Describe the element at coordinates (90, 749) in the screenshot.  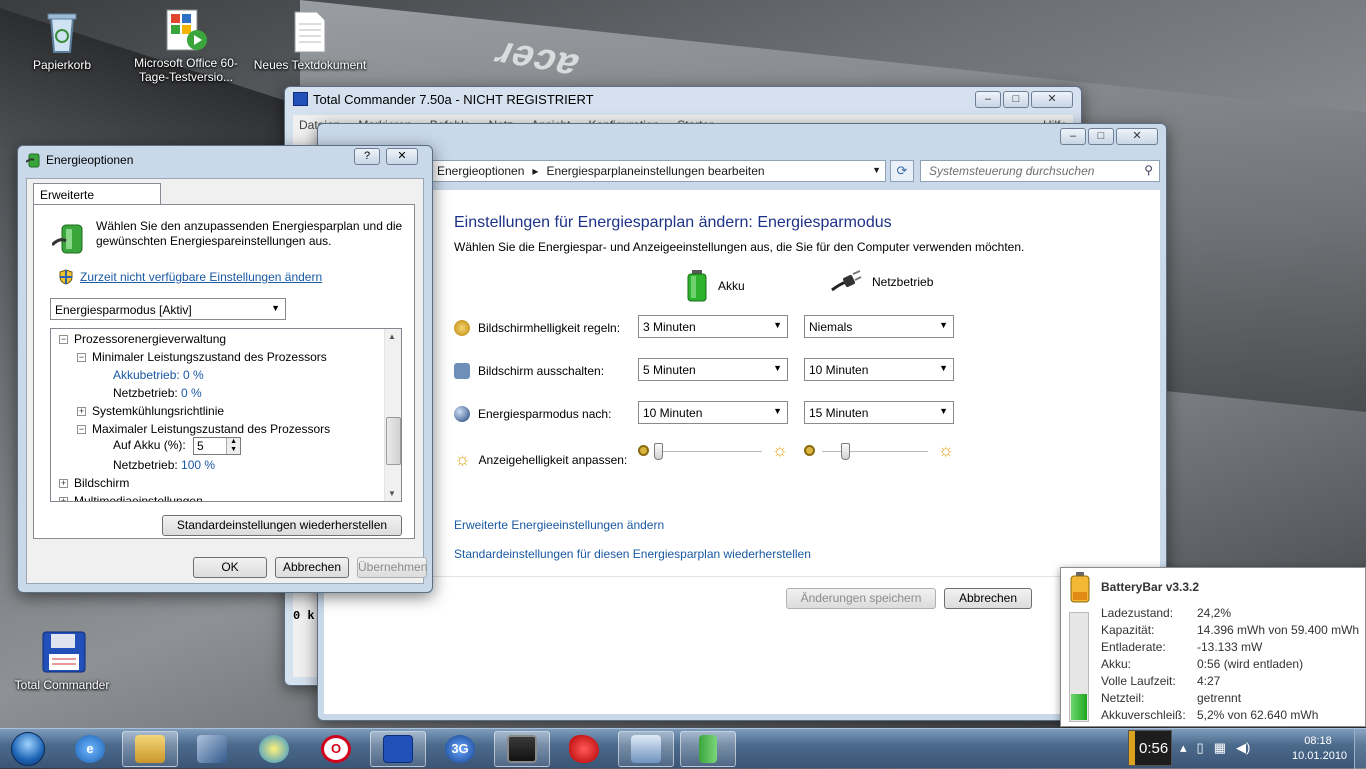
I see `taskbar-app: e` at that location.